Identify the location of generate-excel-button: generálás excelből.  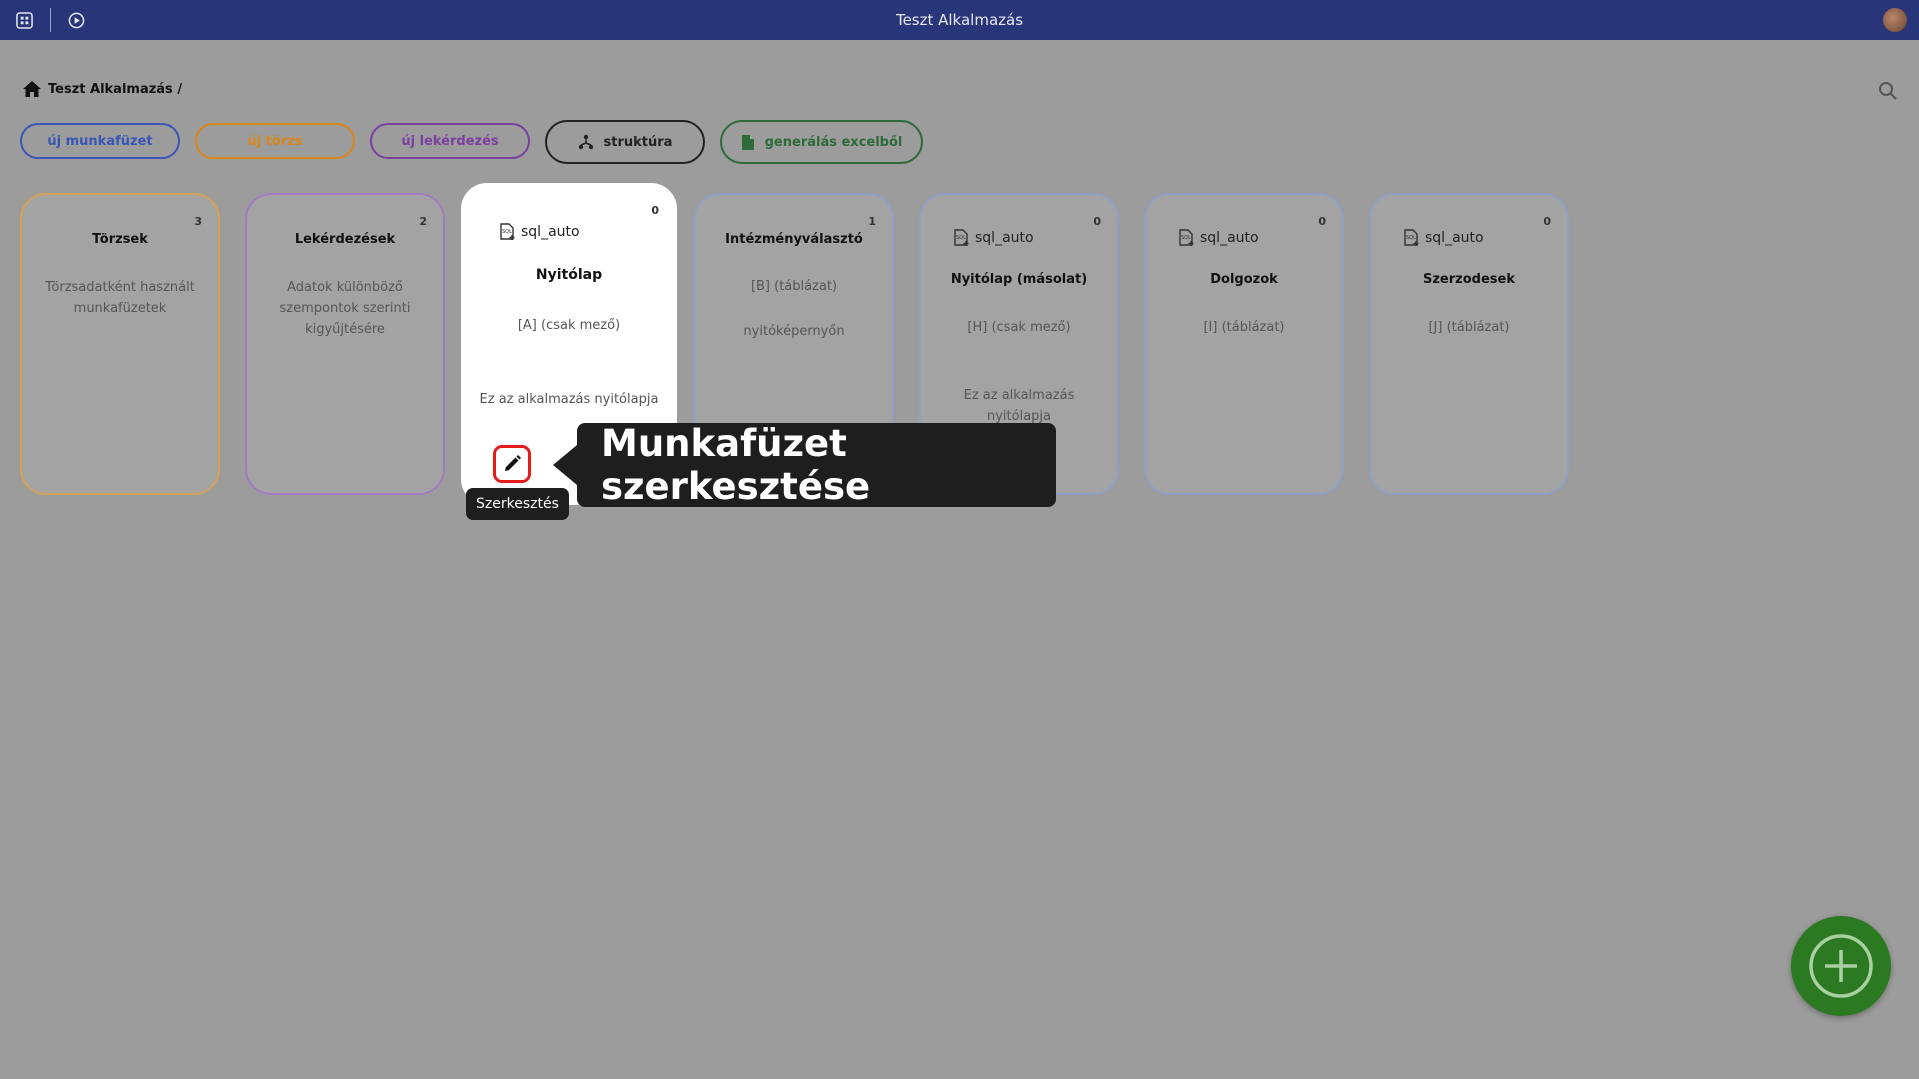
(821, 142).